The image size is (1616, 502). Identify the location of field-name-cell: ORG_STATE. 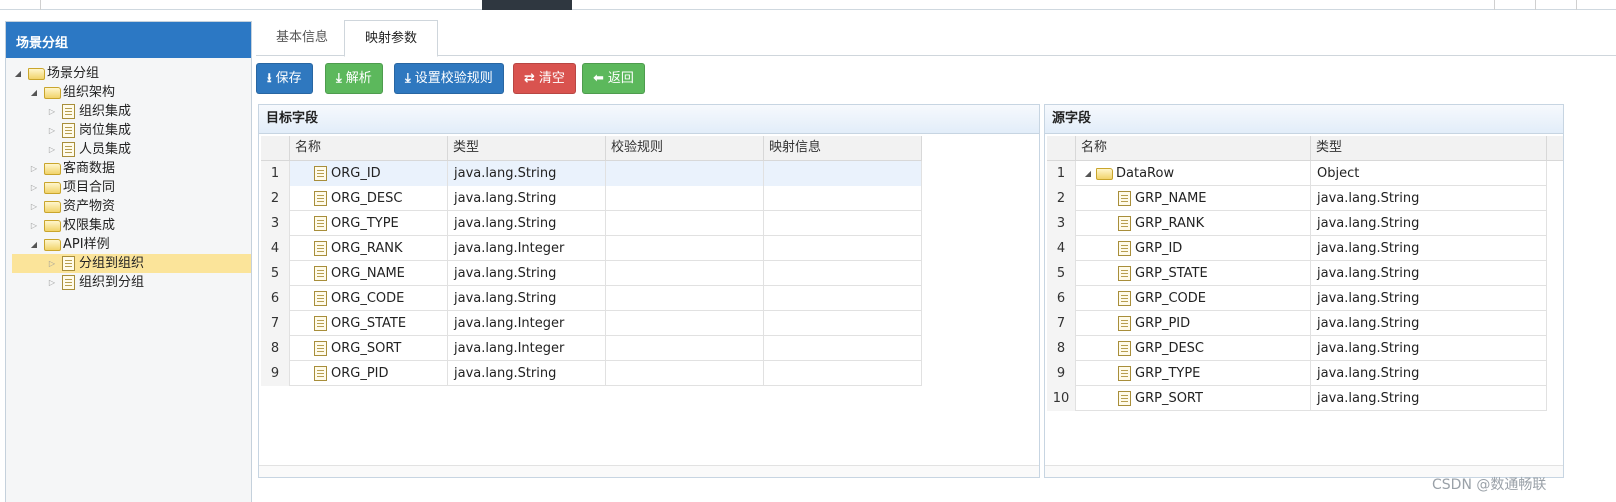
(369, 323).